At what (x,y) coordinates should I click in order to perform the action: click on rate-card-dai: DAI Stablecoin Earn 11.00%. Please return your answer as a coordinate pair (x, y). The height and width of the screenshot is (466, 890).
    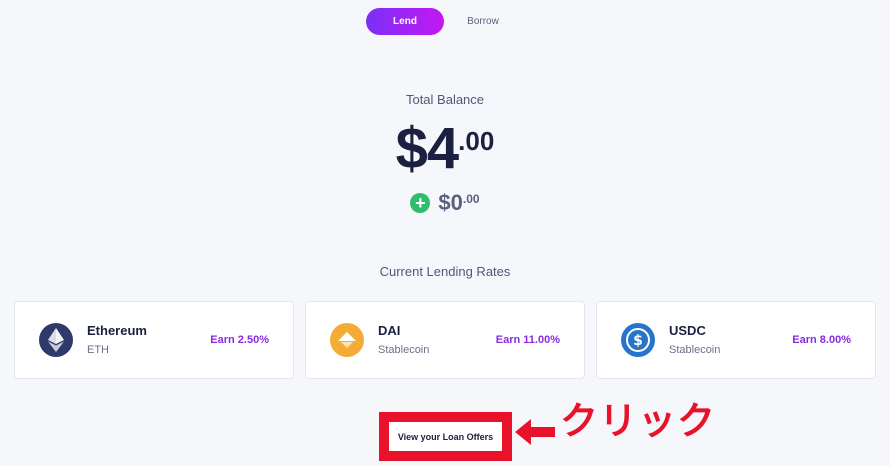
    Looking at the image, I should click on (445, 340).